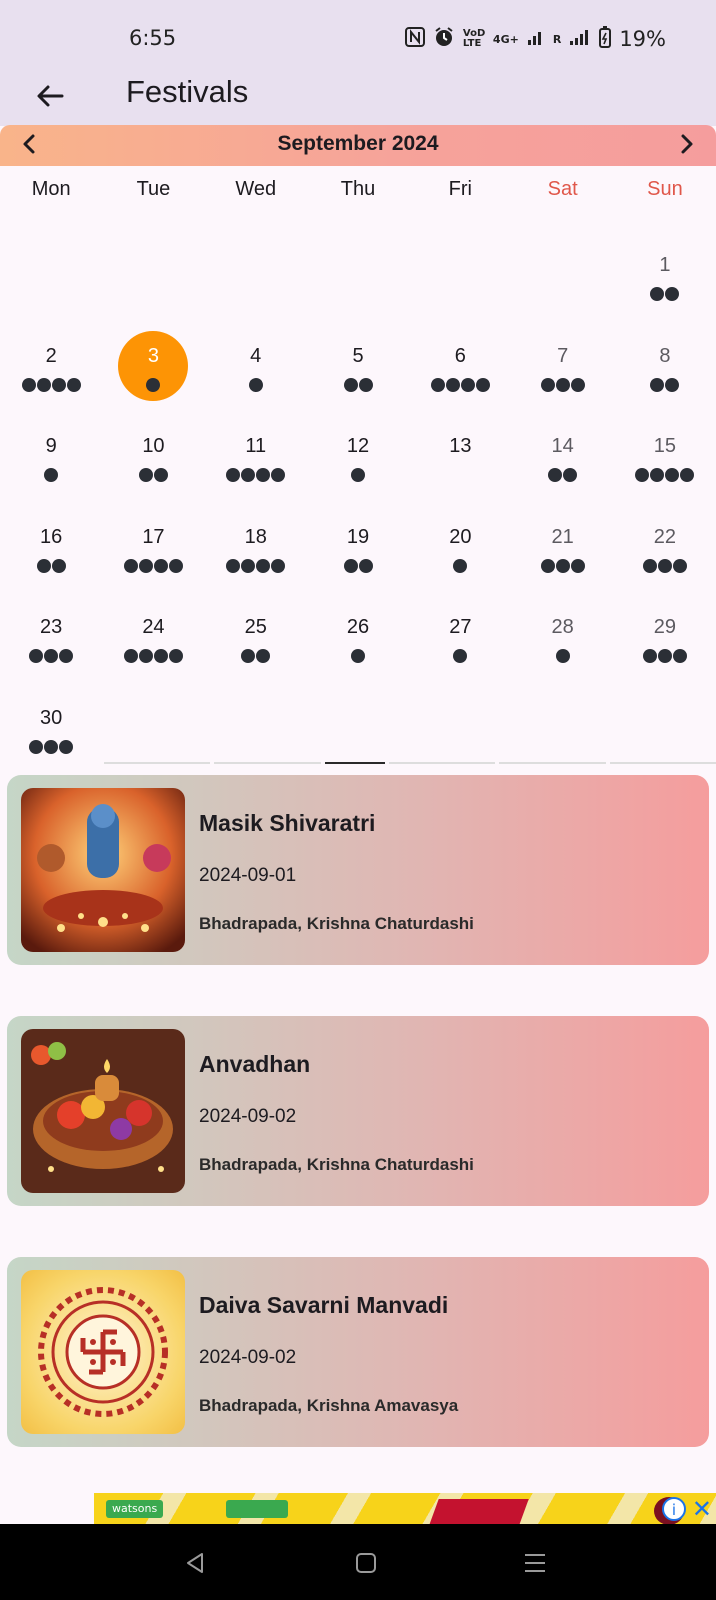  What do you see at coordinates (195, 1563) in the screenshot?
I see `back-triangle-icon` at bounding box center [195, 1563].